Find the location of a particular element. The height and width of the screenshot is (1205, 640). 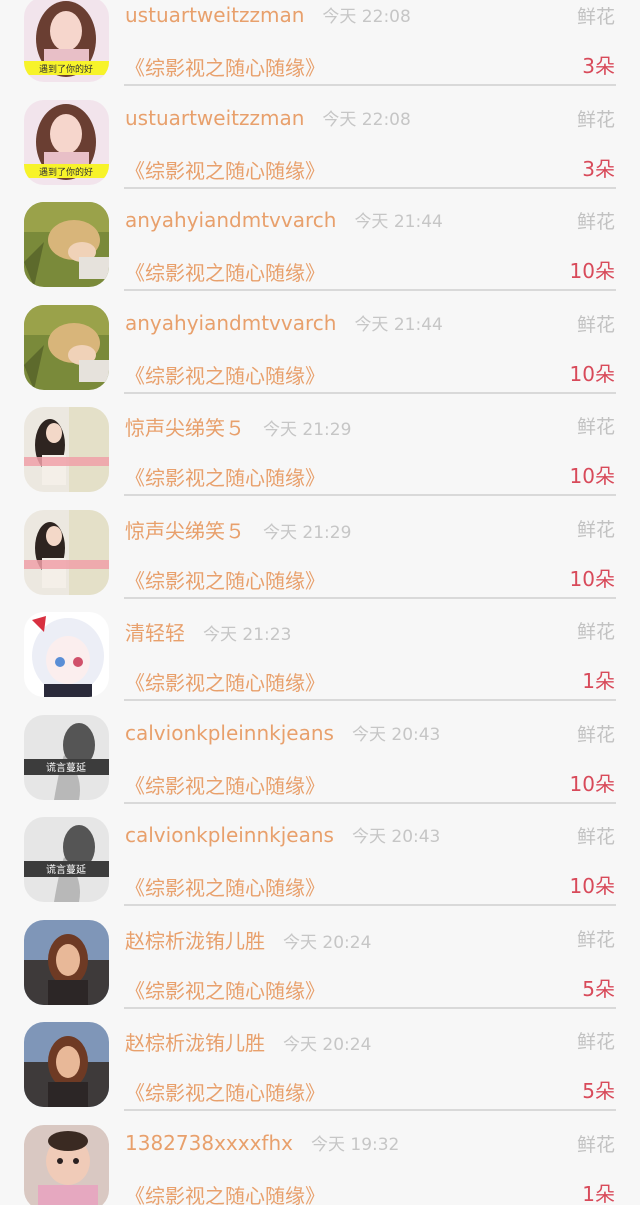

username: 清轻轻 is located at coordinates (155, 631).